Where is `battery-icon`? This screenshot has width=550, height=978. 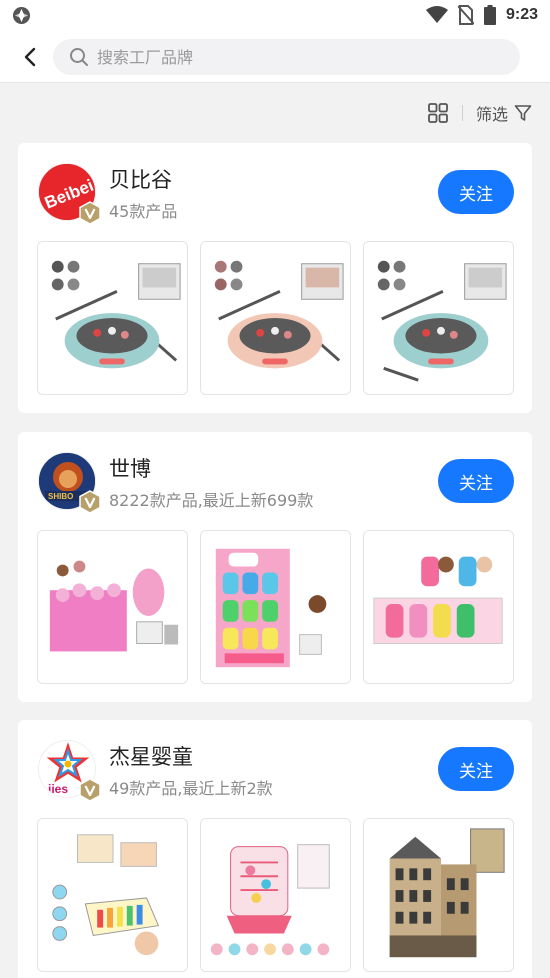 battery-icon is located at coordinates (489, 15).